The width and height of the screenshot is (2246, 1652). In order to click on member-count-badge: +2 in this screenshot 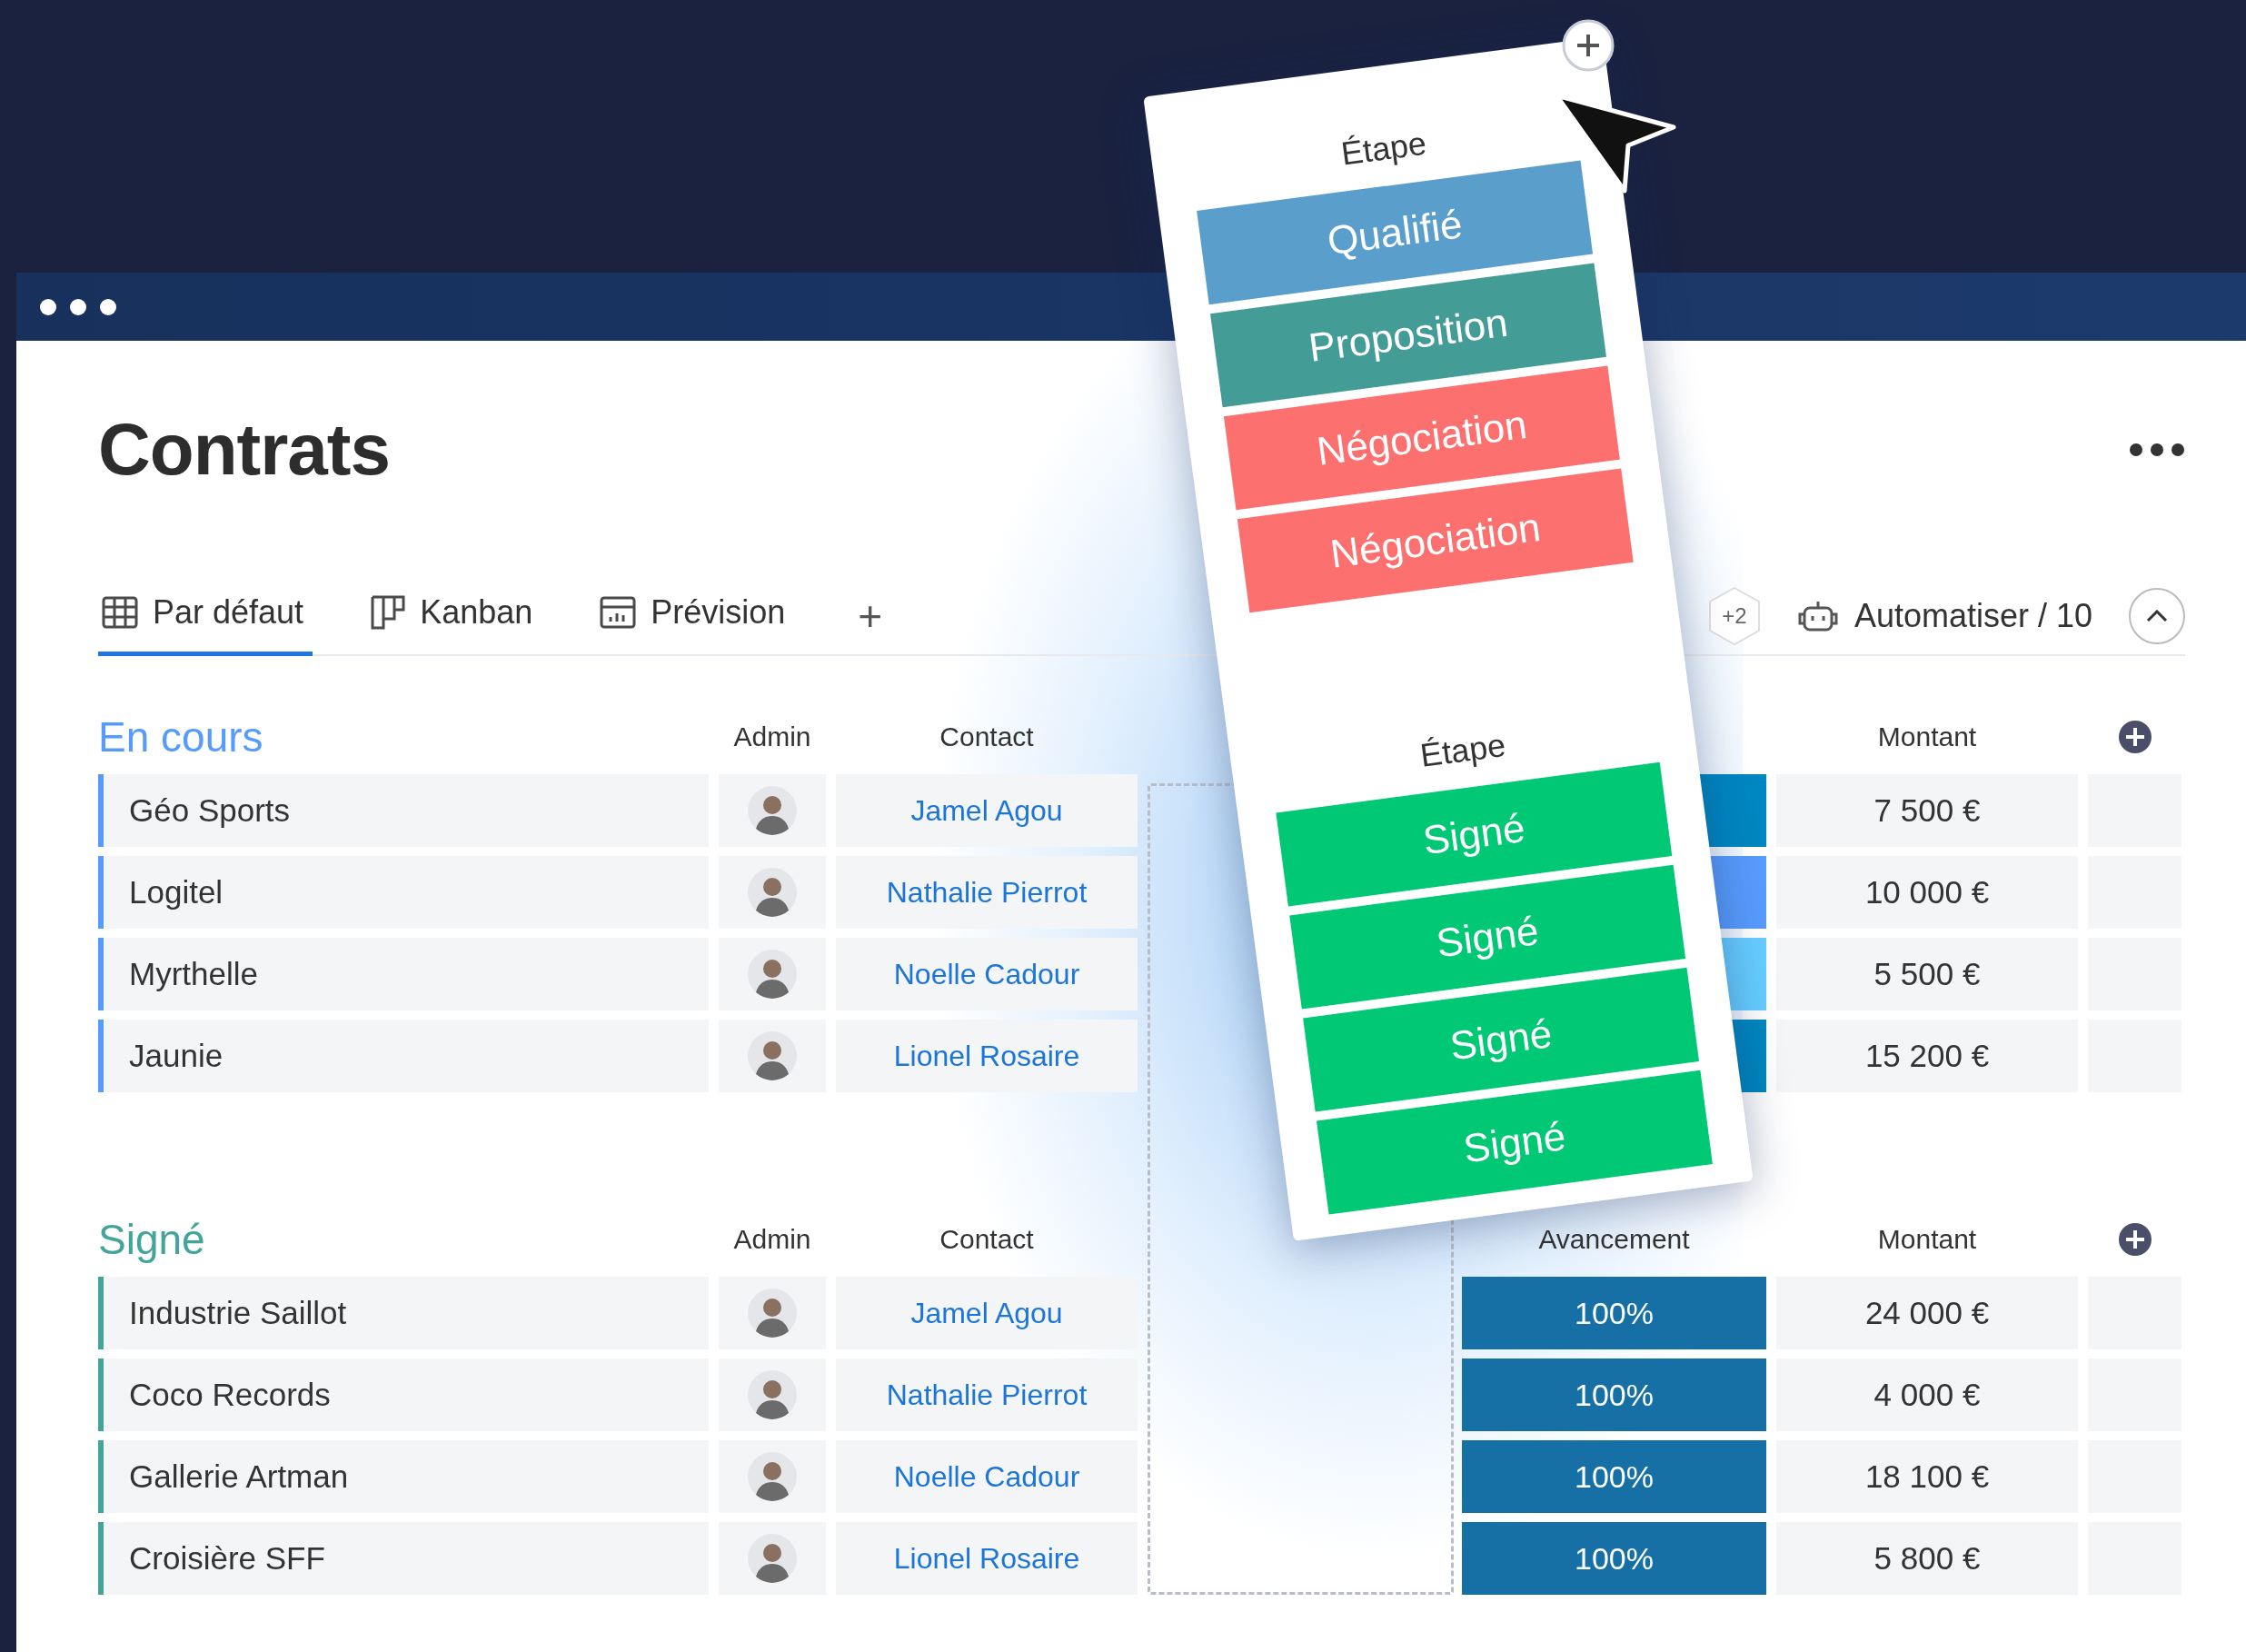, I will do `click(1734, 615)`.